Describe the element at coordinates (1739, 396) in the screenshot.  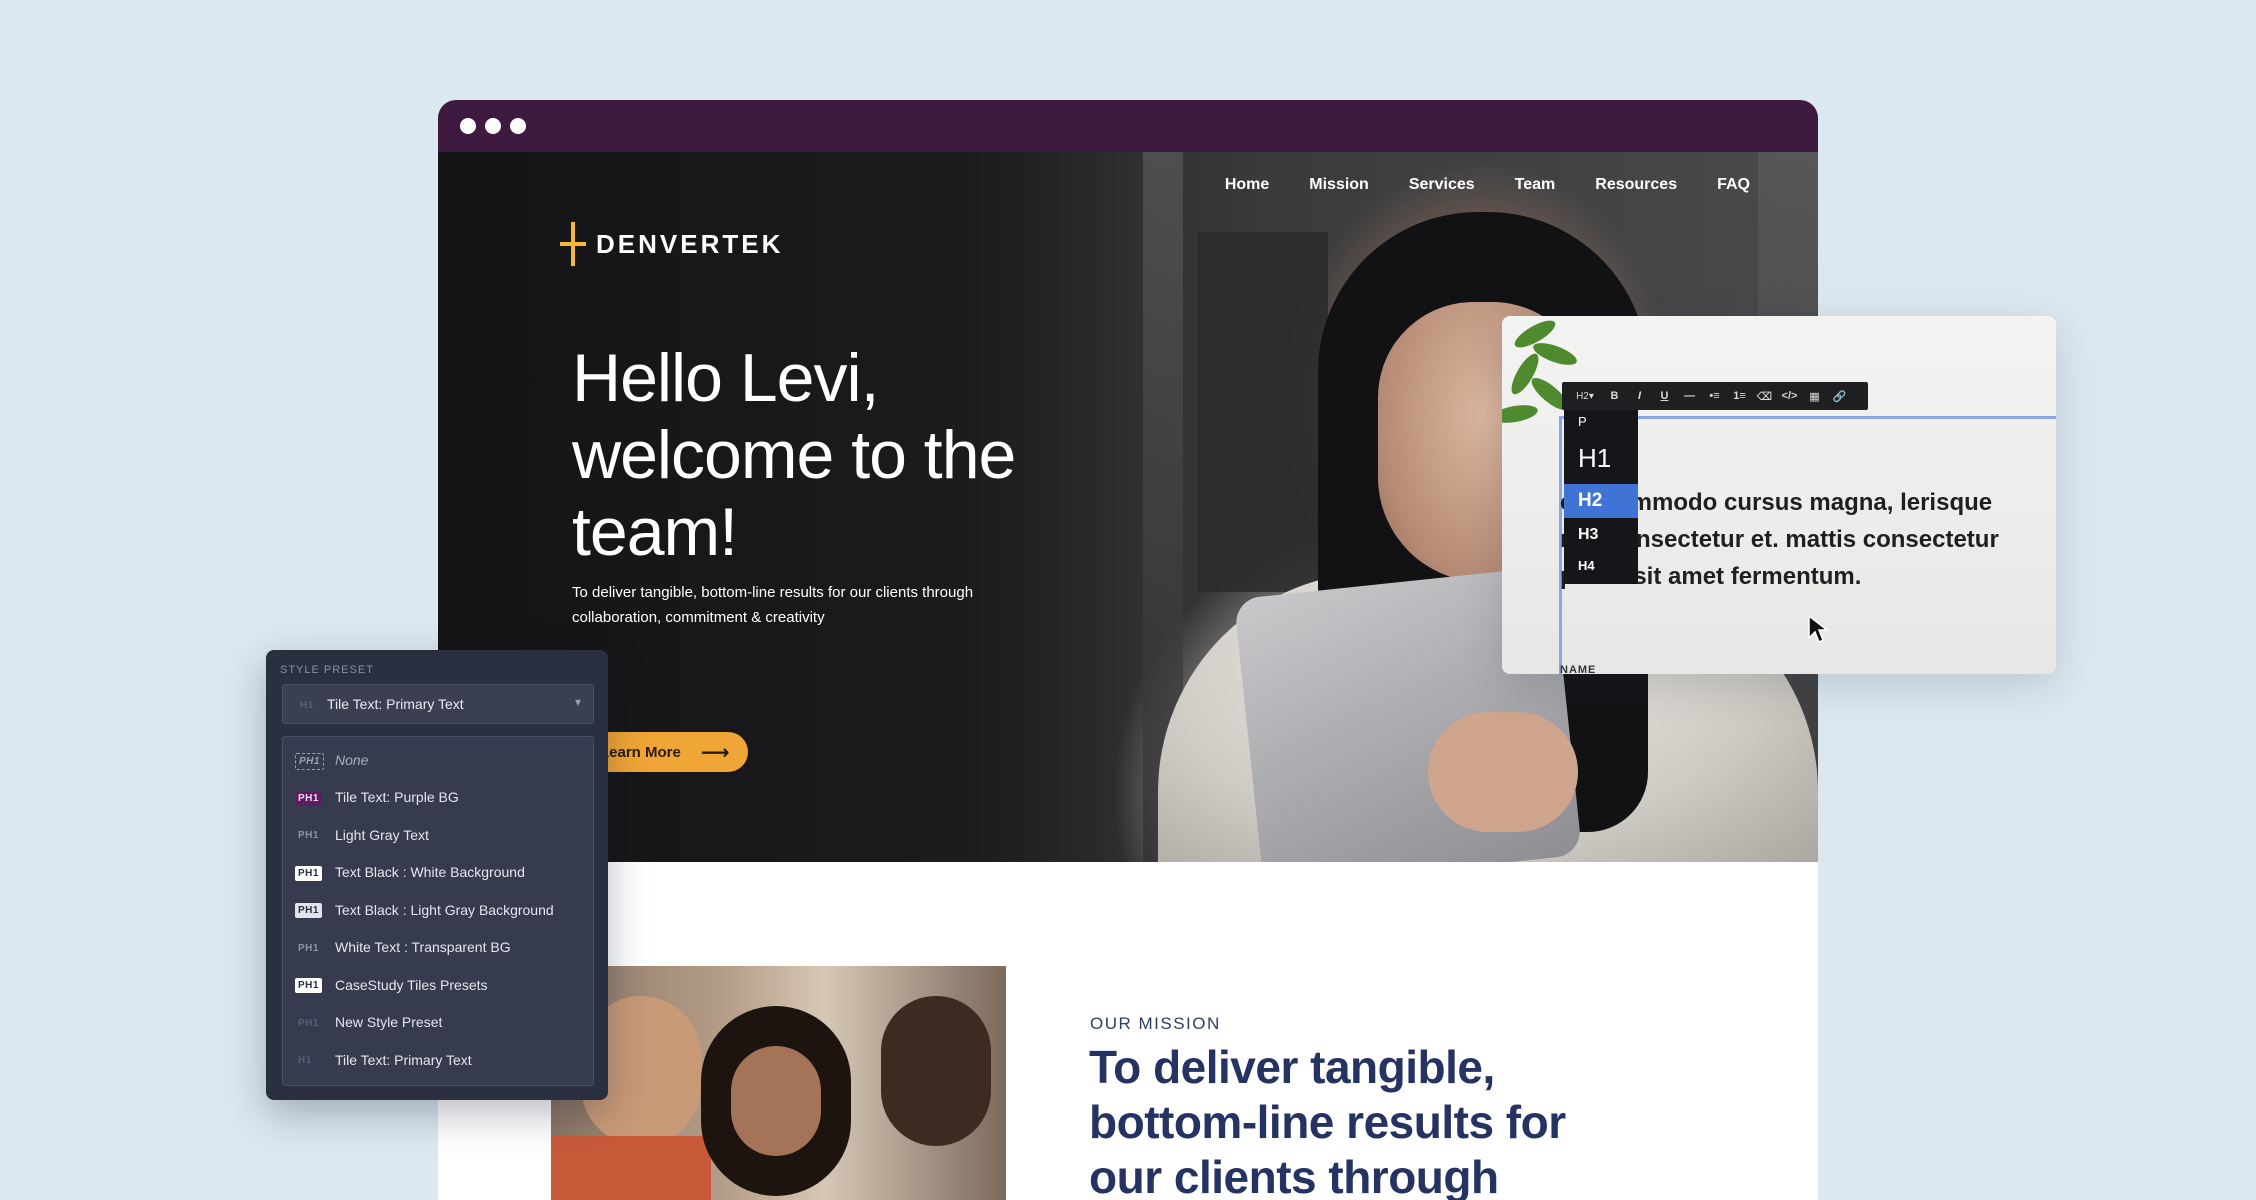
I see `numbered-list-button: 1≡` at that location.